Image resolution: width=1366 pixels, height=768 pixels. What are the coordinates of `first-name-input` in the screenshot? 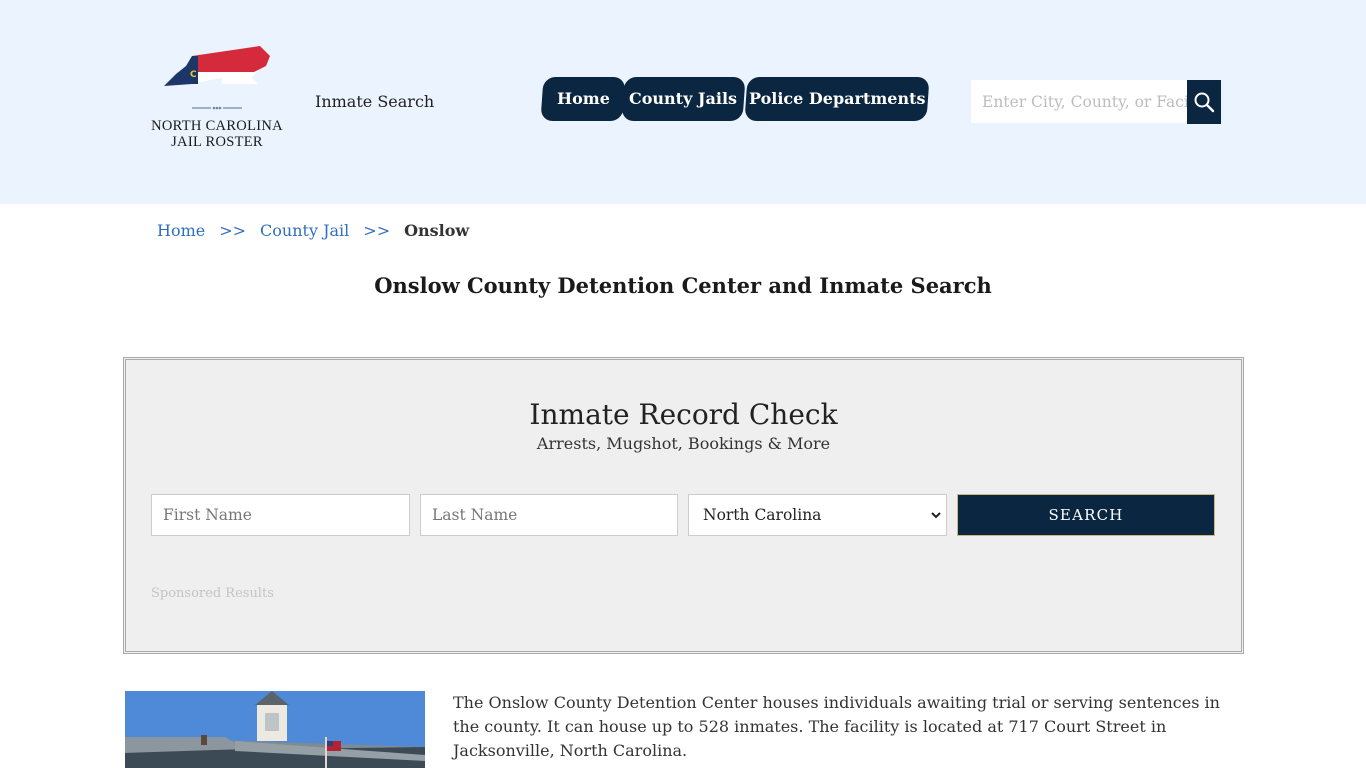 It's located at (280, 515).